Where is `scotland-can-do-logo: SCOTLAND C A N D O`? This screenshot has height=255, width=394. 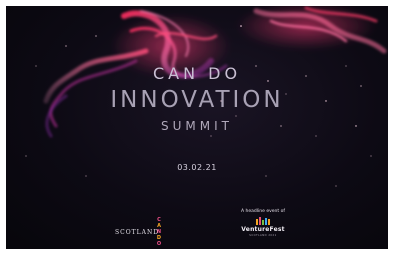
scotland-can-do-logo: SCOTLAND C A N D O is located at coordinates (145, 232).